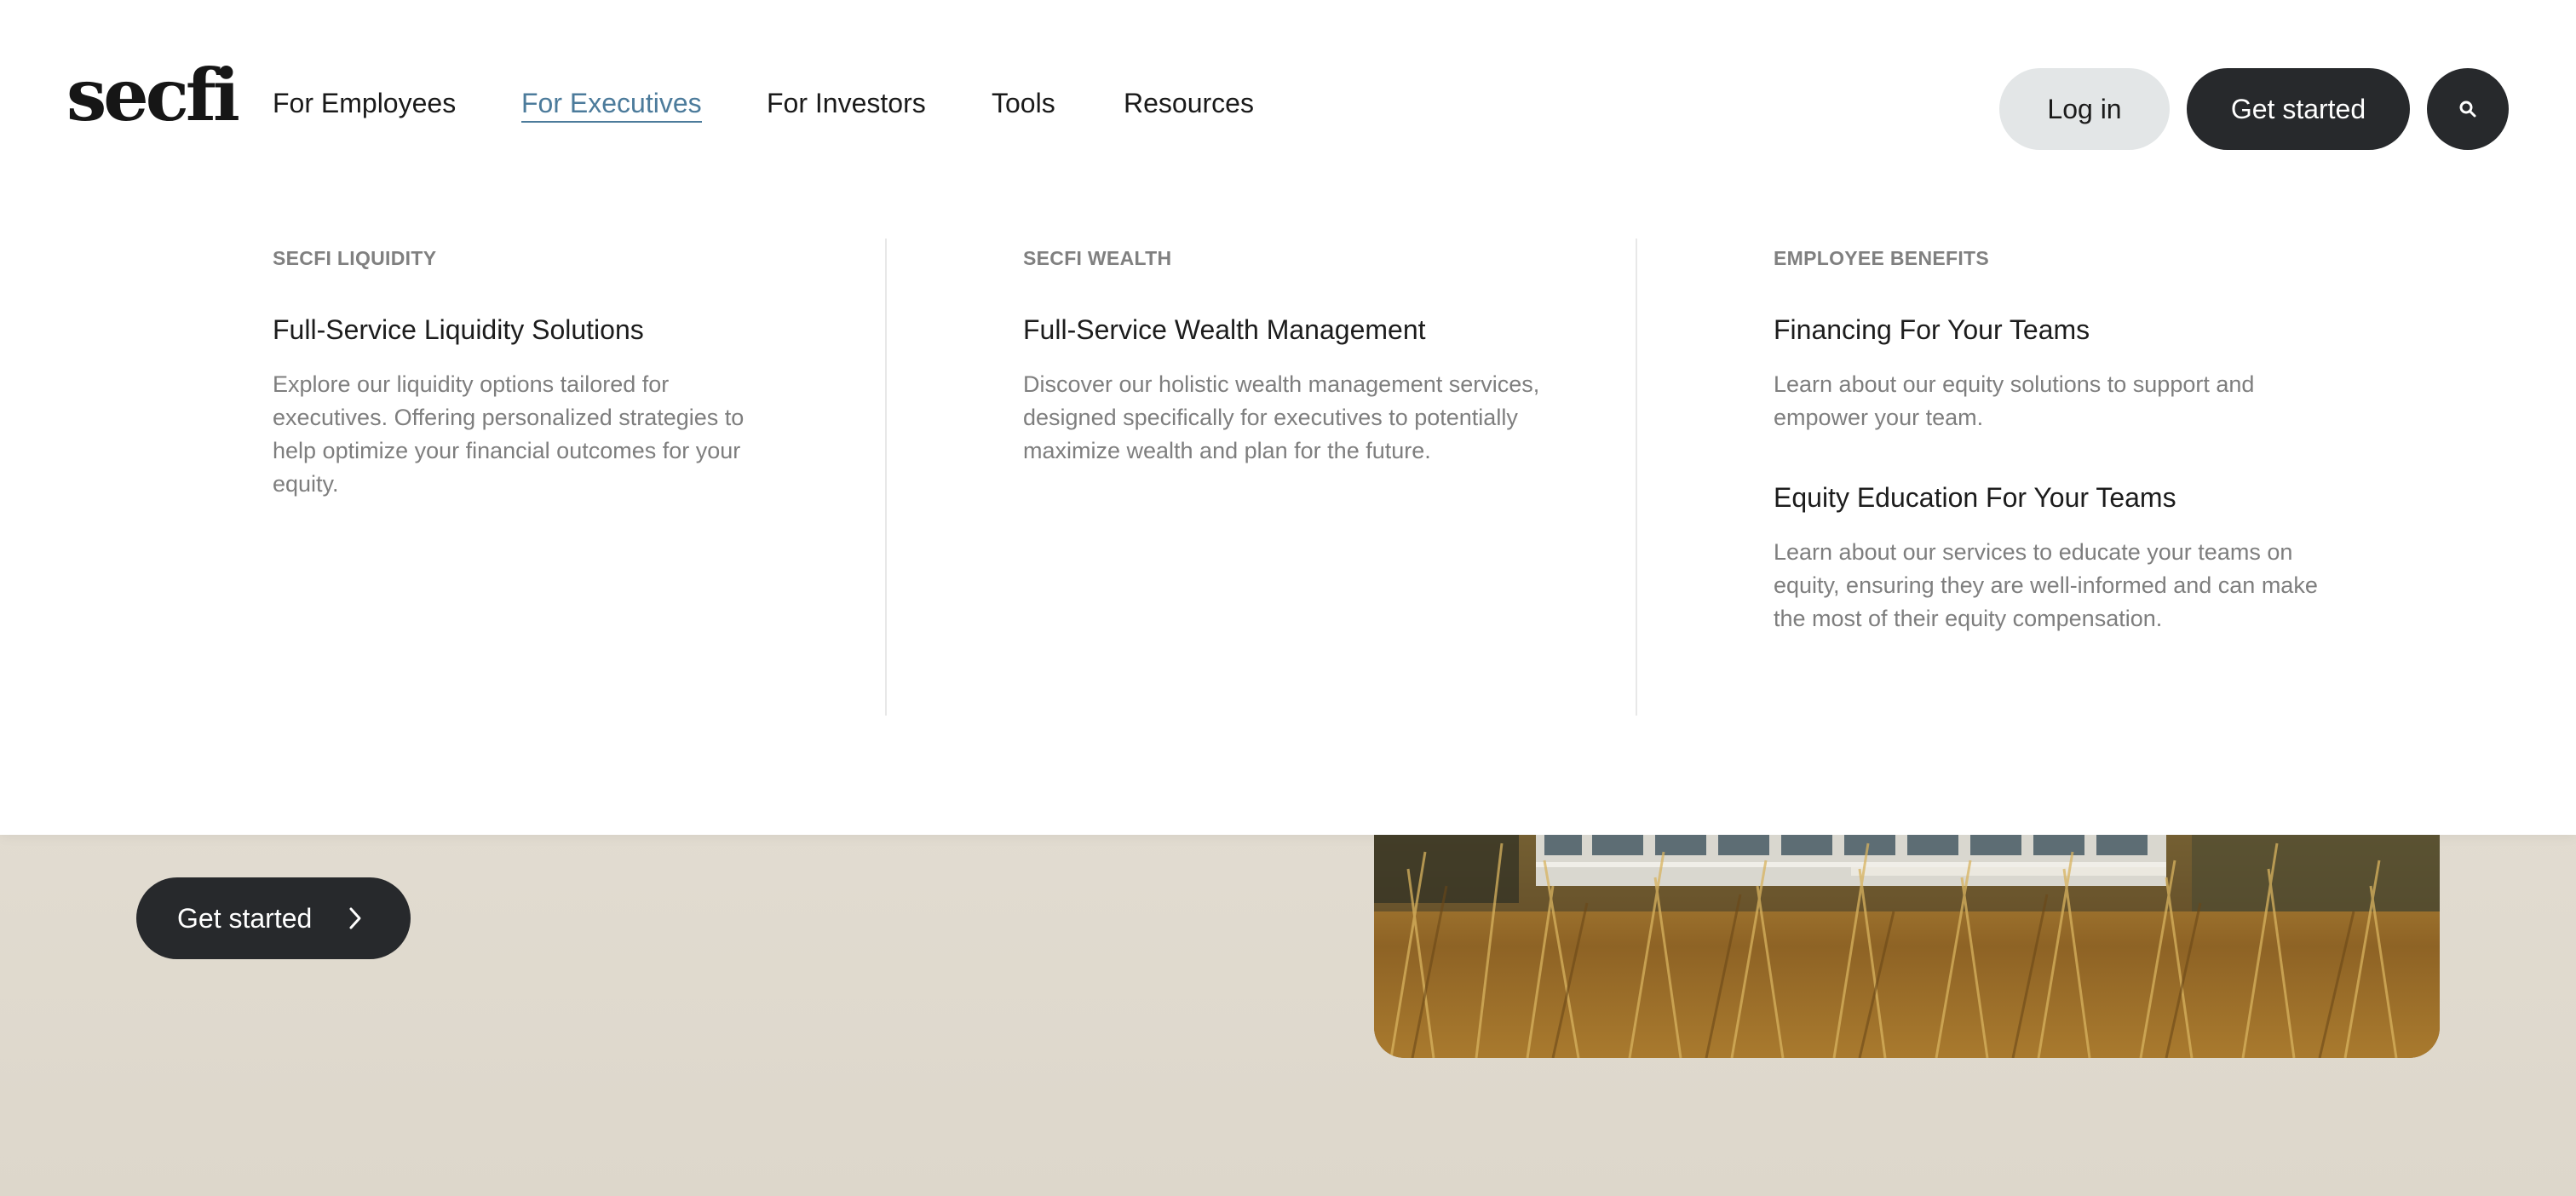  Describe the element at coordinates (1295, 330) in the screenshot. I see `menu-link-wealth-management: Full-Service Wealth Management` at that location.